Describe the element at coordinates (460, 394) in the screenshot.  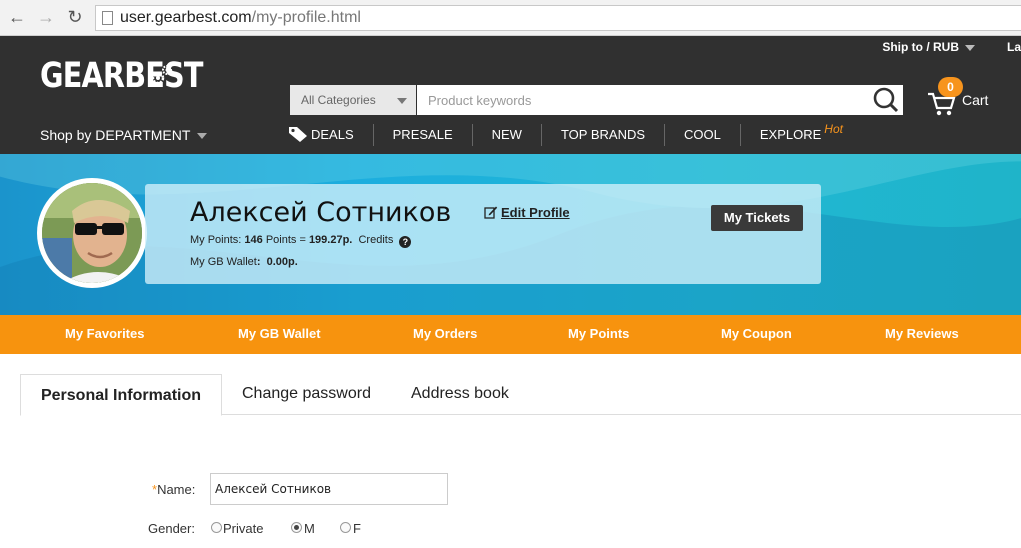
I see `tab-address-book: Address book` at that location.